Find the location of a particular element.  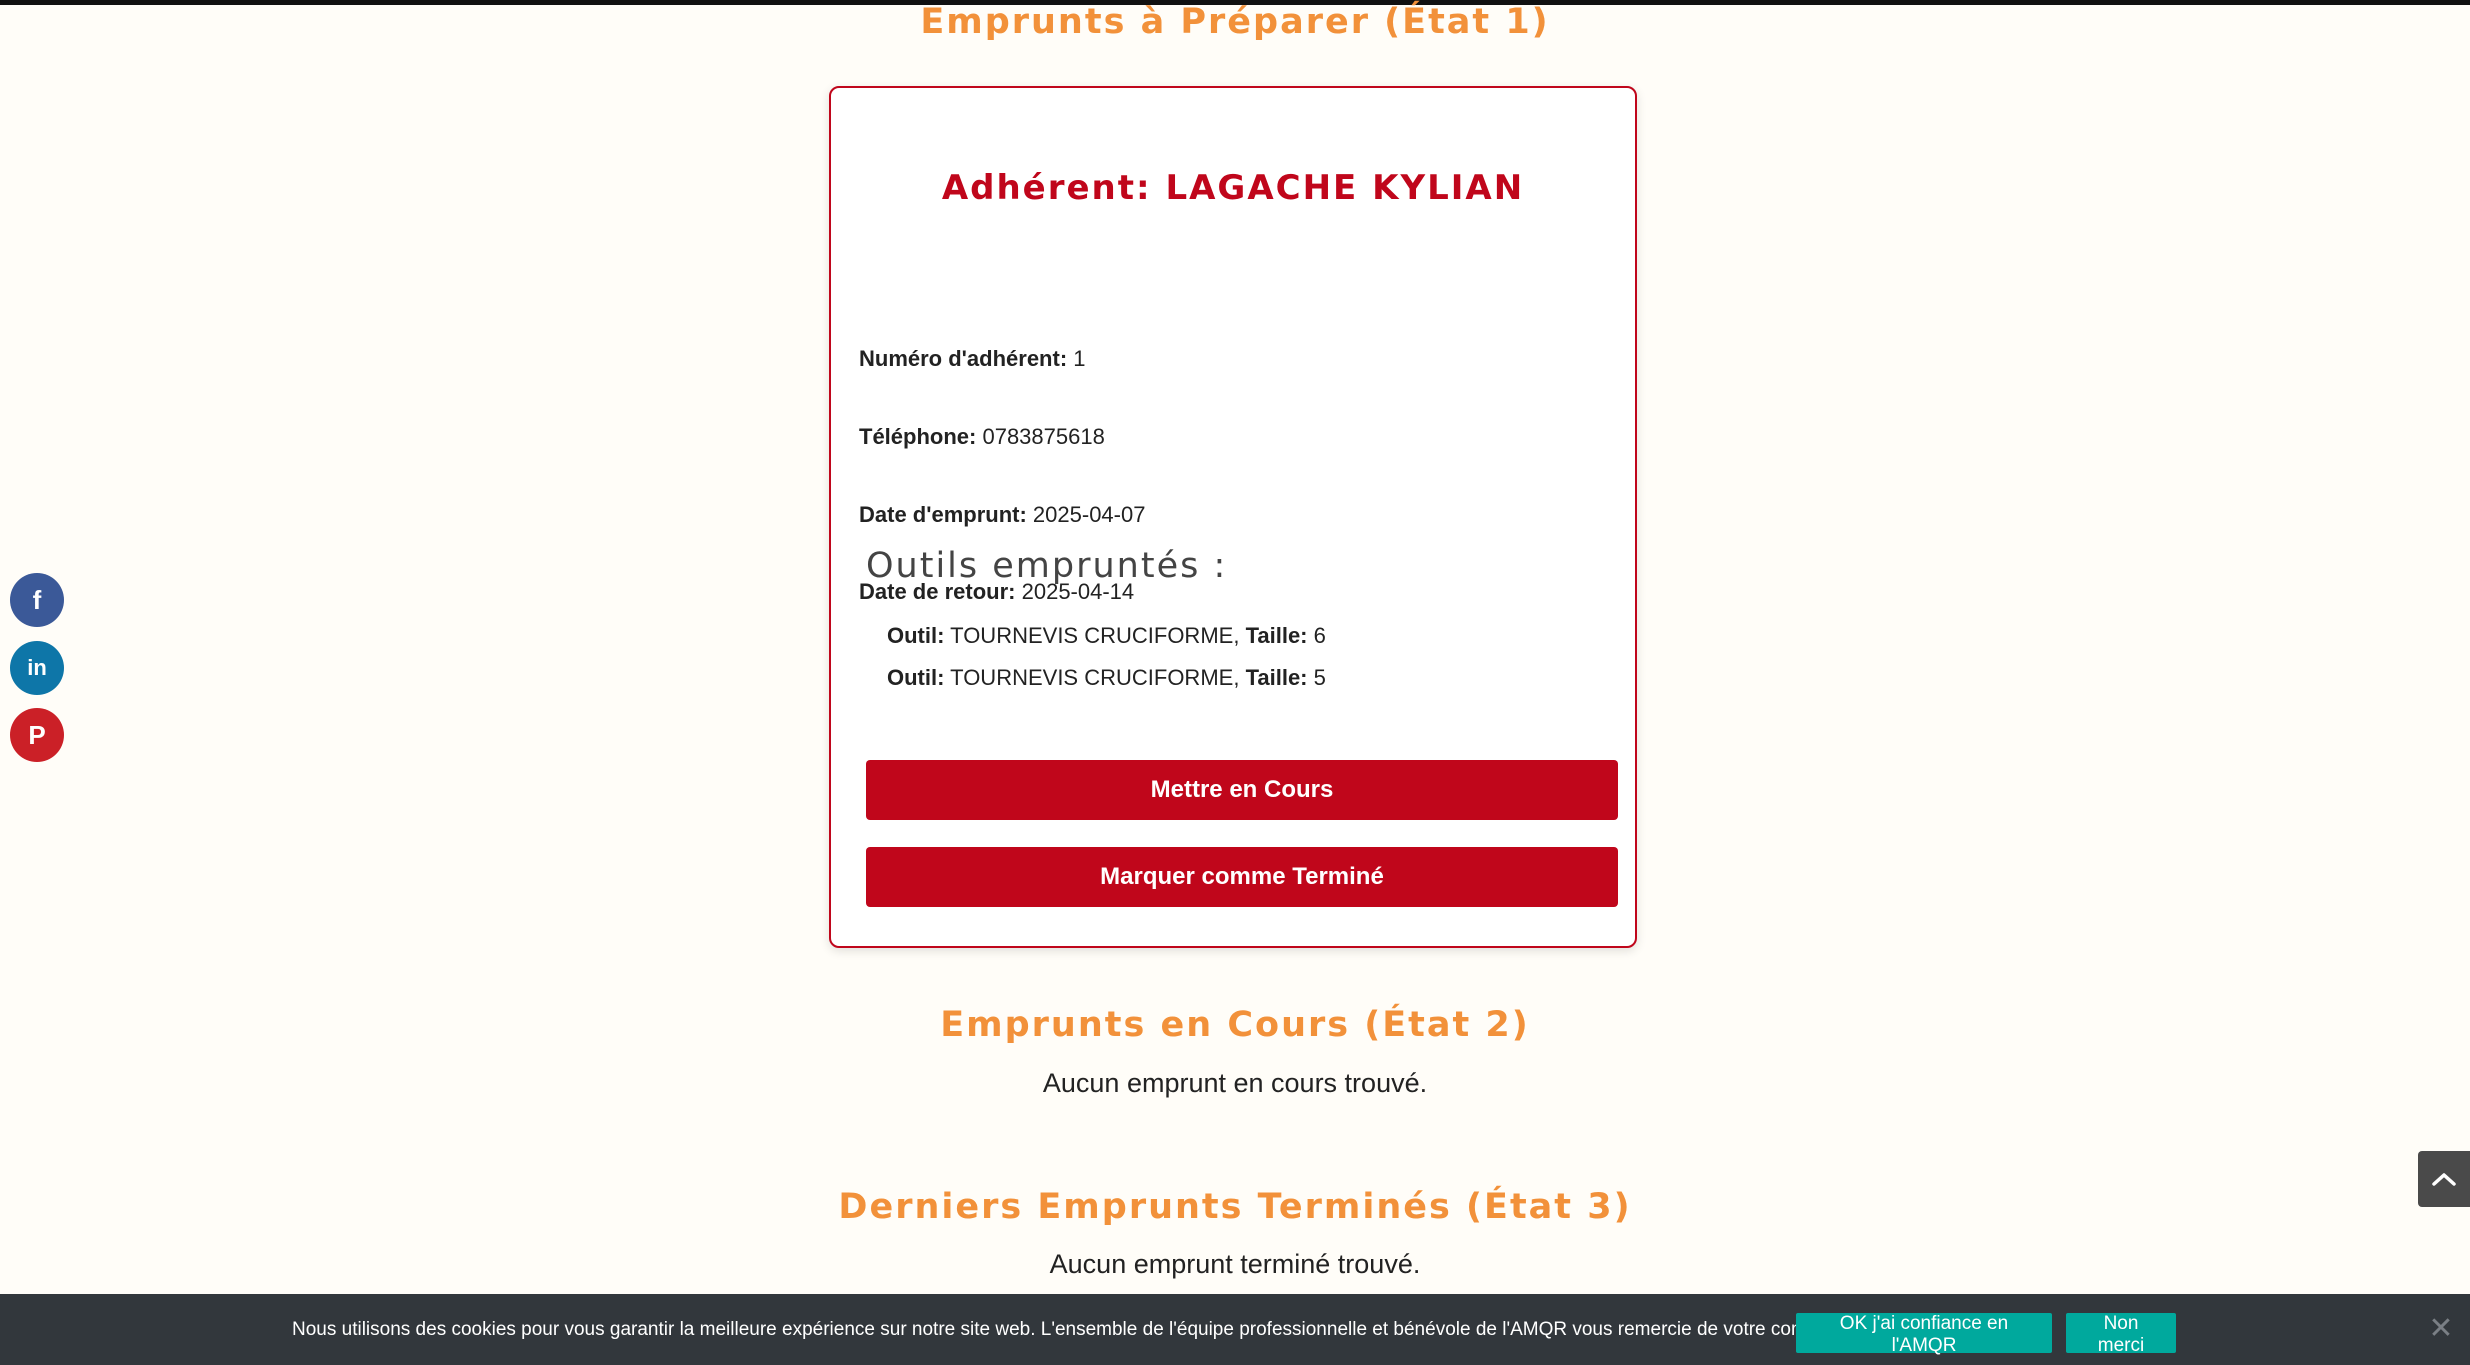

tool-item: Outil: TOURNEVIS CRUCIFORME, Taille: 5 is located at coordinates (1106, 678).